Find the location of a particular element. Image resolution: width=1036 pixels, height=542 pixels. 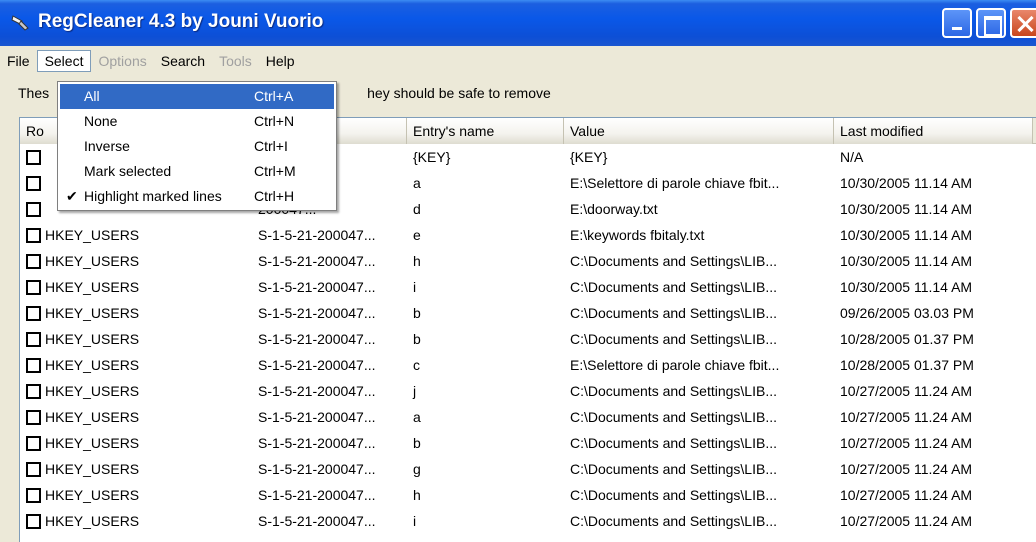

close-button is located at coordinates (1023, 23).